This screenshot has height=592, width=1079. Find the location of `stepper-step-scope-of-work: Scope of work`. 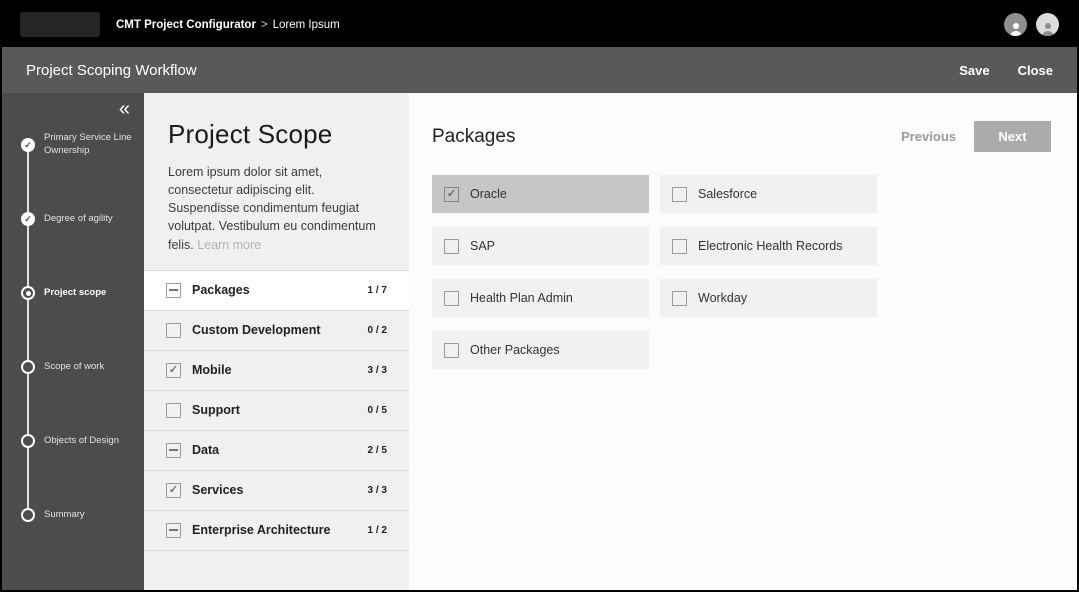

stepper-step-scope-of-work: Scope of work is located at coordinates (73, 367).